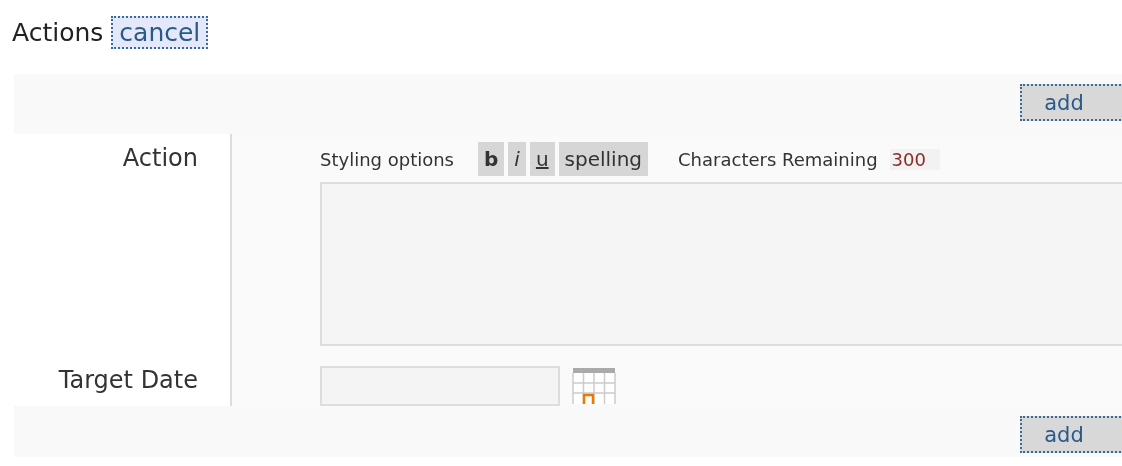  Describe the element at coordinates (542, 159) in the screenshot. I see `underline-button: u` at that location.